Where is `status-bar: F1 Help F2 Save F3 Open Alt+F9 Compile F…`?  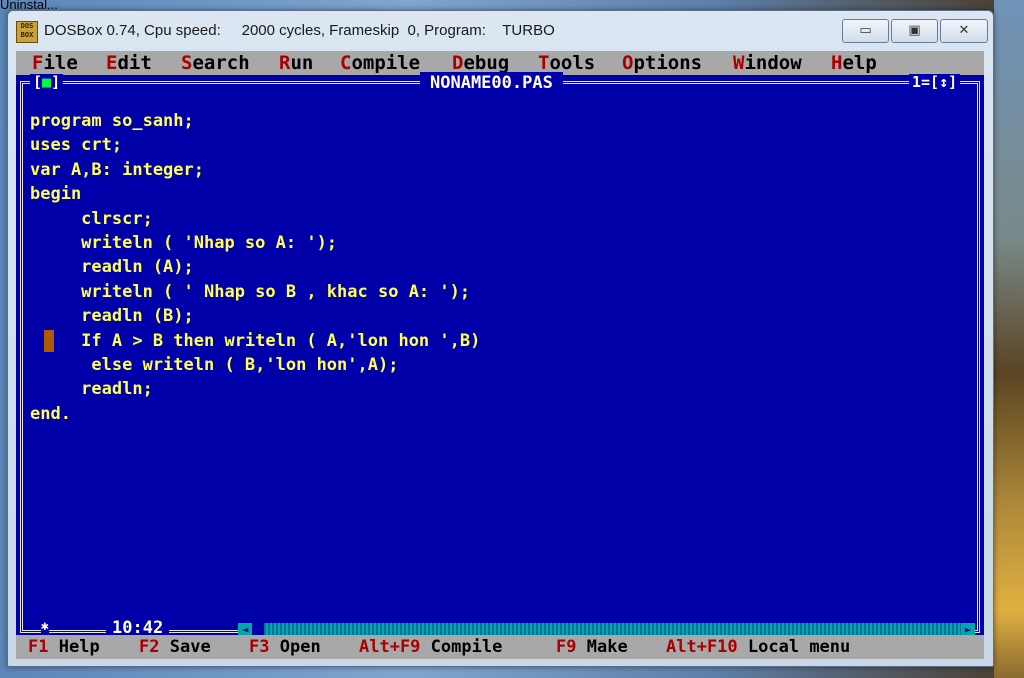
status-bar: F1 Help F2 Save F3 Open Alt+F9 Compile F… is located at coordinates (500, 647).